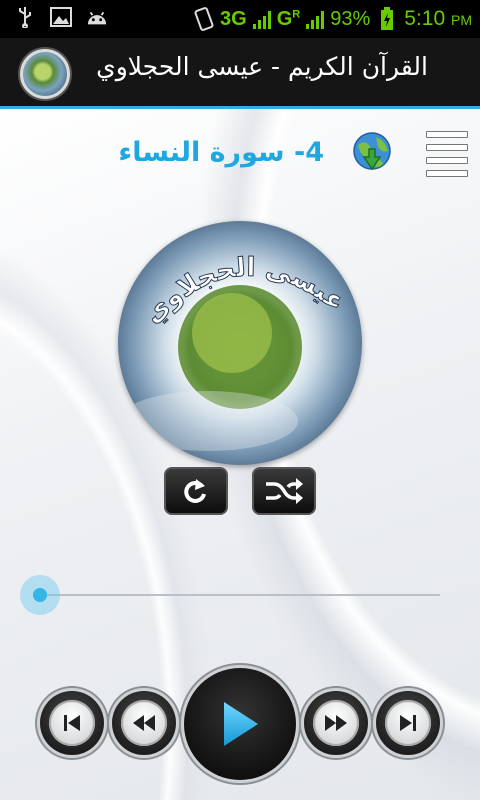 Image resolution: width=480 pixels, height=800 pixels. Describe the element at coordinates (221, 152) in the screenshot. I see `surah-title: 4- سورة النساء` at that location.